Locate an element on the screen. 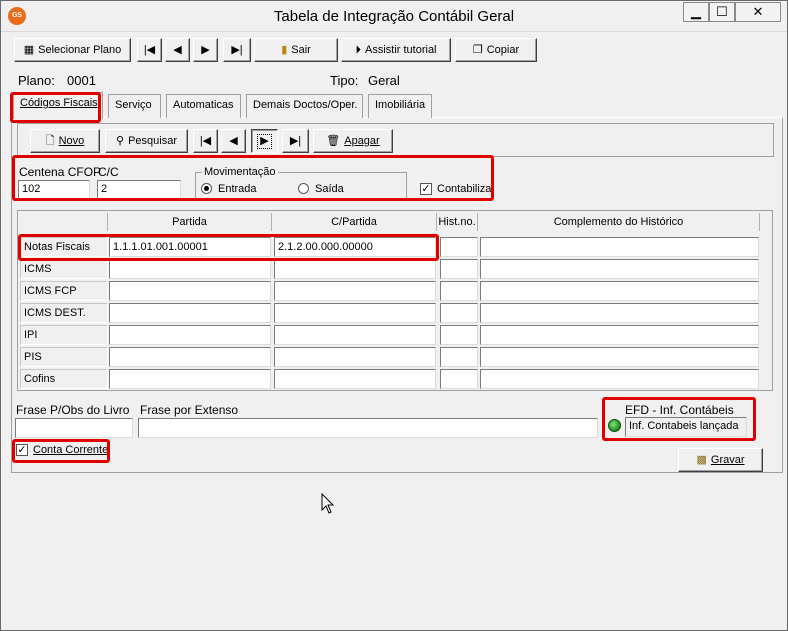 This screenshot has width=788, height=631. gravar-button: ▩ Gravar is located at coordinates (720, 460).